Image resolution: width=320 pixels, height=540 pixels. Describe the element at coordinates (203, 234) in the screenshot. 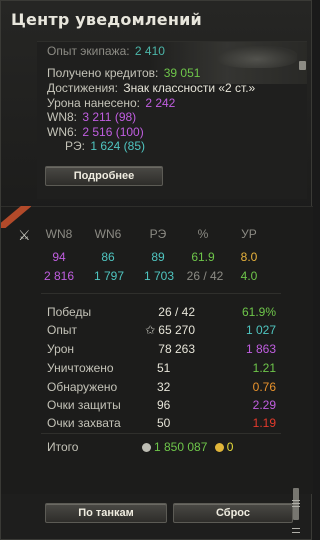

I see `header-winrate: %` at that location.